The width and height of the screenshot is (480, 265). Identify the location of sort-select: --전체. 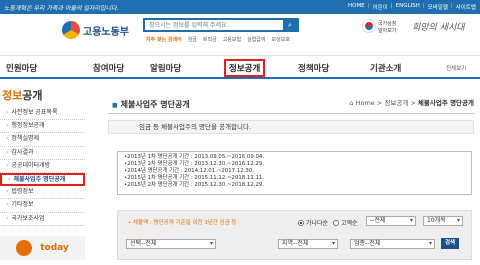
(391, 221).